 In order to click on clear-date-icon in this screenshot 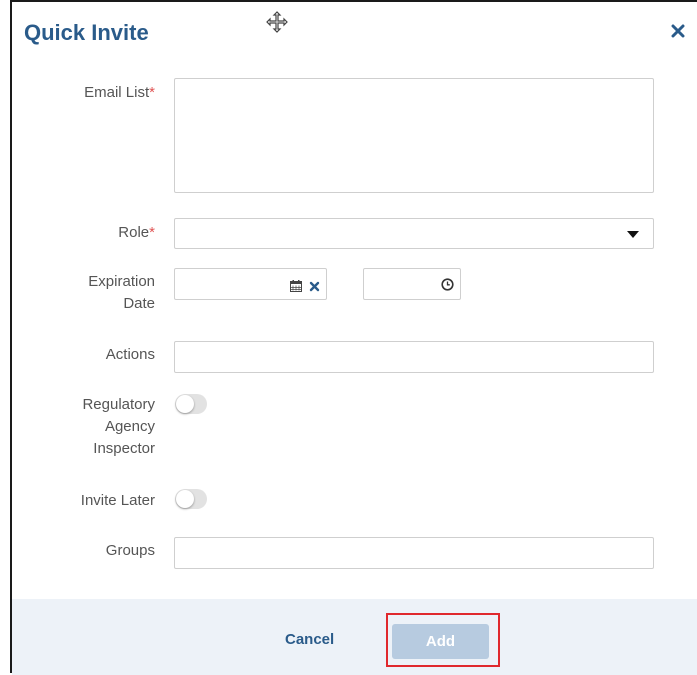, I will do `click(314, 288)`.